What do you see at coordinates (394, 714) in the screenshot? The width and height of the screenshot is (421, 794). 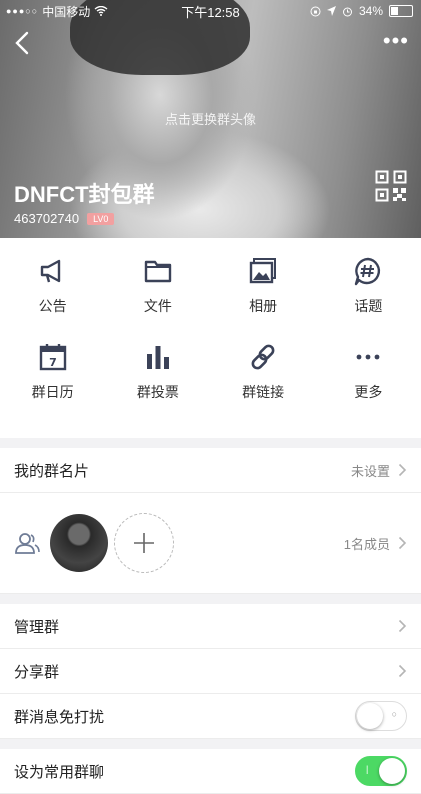 I see `toggle-off-mark-icon: ○` at bounding box center [394, 714].